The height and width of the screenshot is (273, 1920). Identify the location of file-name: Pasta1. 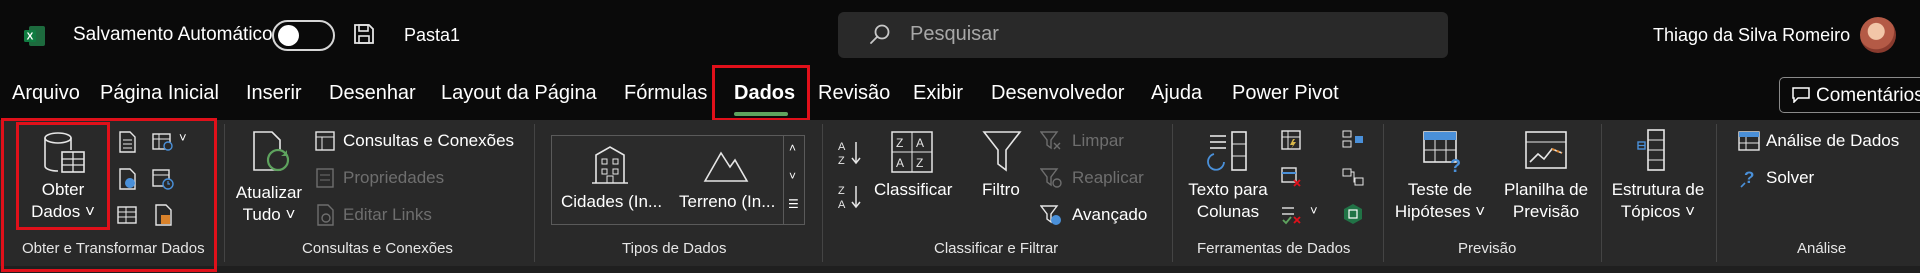
(432, 35).